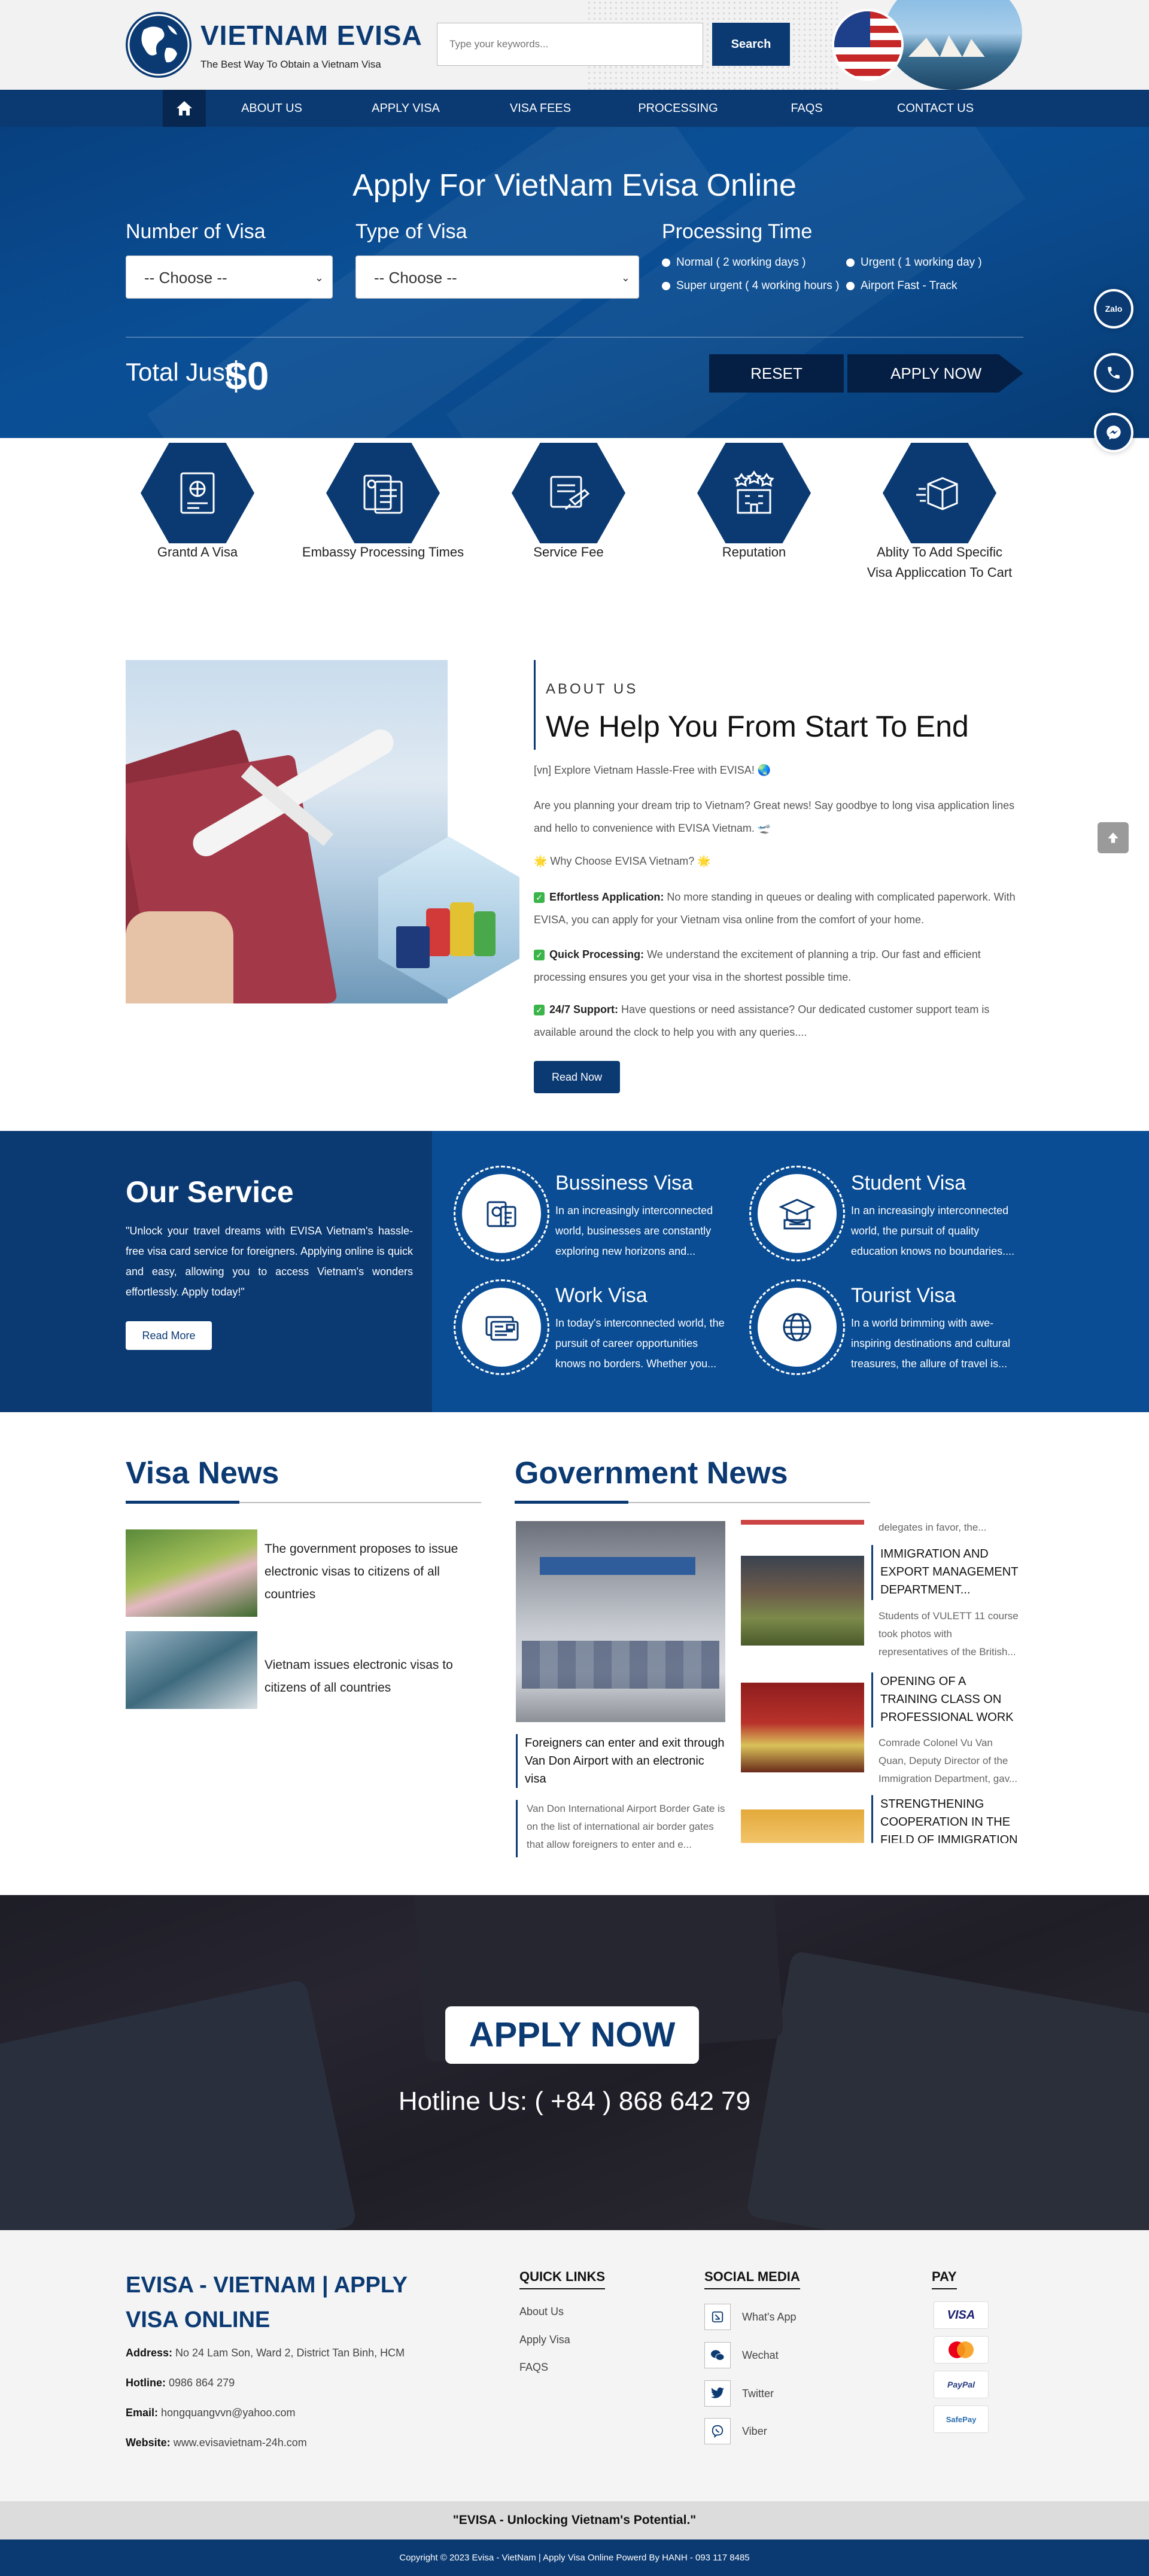  What do you see at coordinates (535, 705) in the screenshot?
I see `accent-bar` at bounding box center [535, 705].